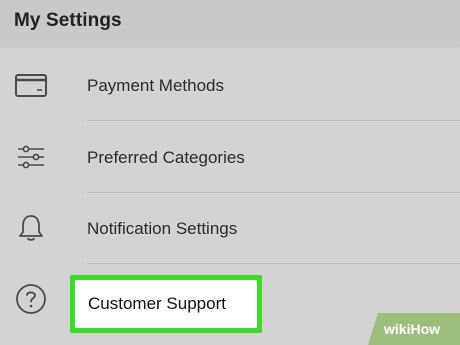 The width and height of the screenshot is (460, 345). What do you see at coordinates (425, 329) in the screenshot?
I see `watermark-how: How` at bounding box center [425, 329].